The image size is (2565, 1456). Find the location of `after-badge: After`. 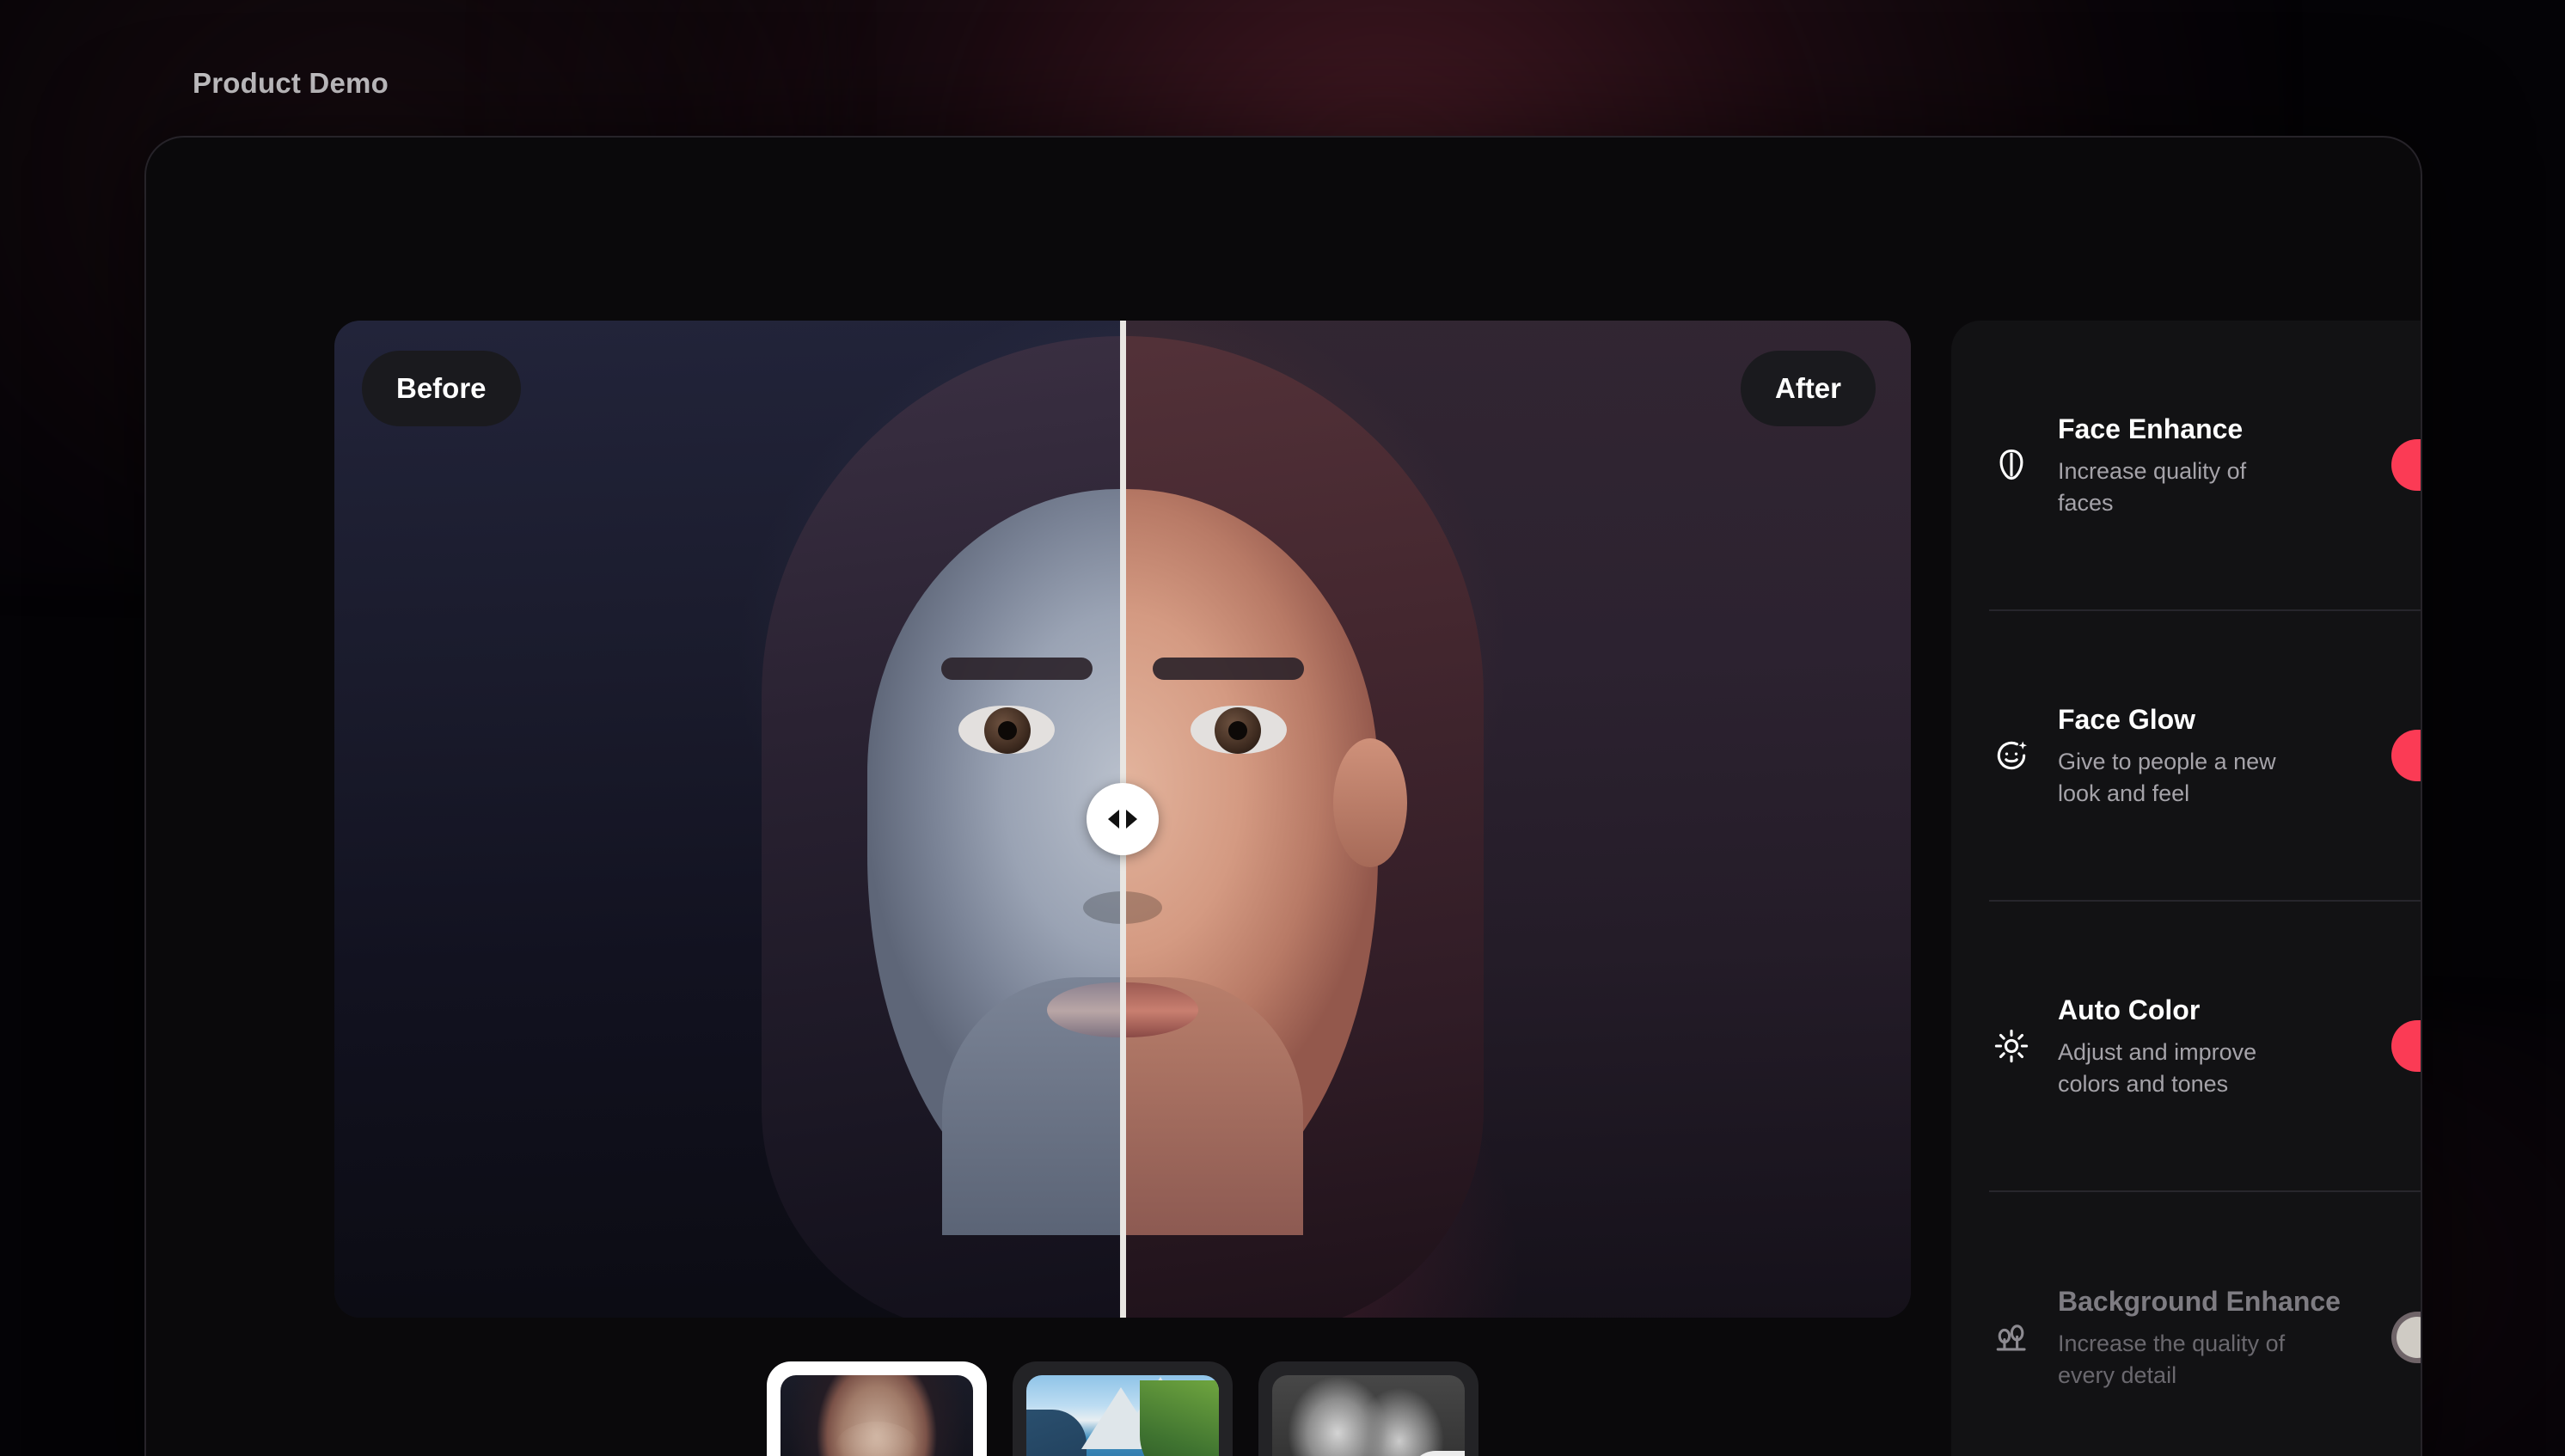

after-badge: After is located at coordinates (1808, 389).